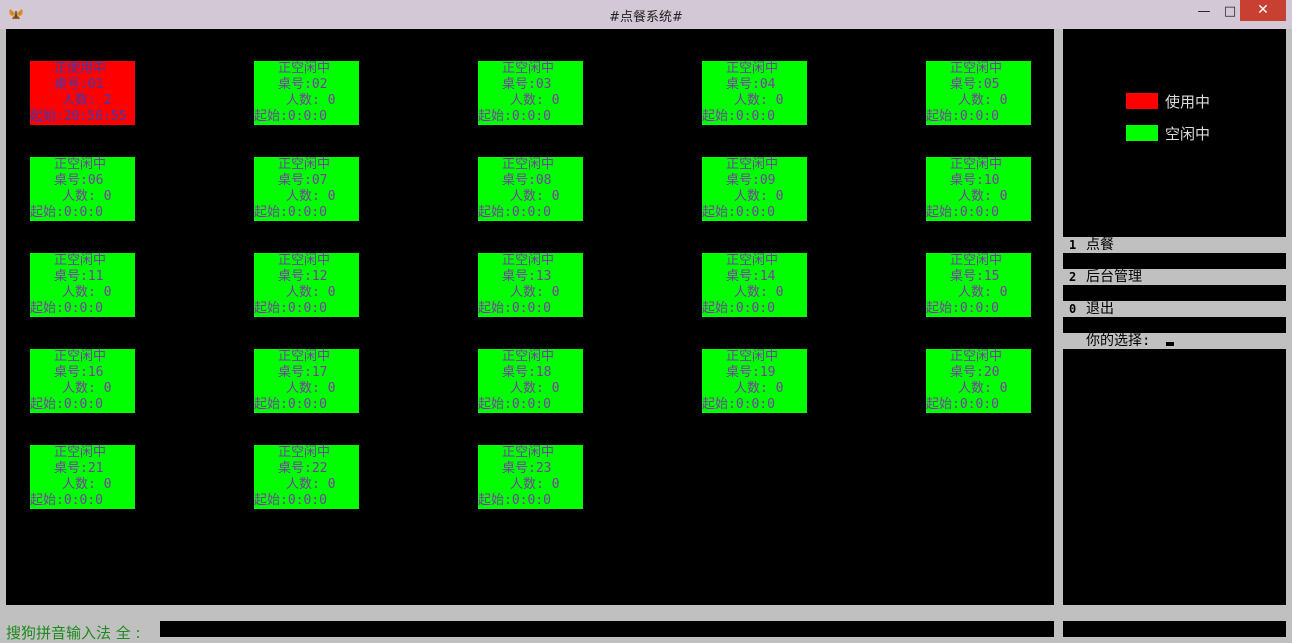 The image size is (1292, 643). What do you see at coordinates (303, 276) in the screenshot?
I see `table-number: 桌号:12` at bounding box center [303, 276].